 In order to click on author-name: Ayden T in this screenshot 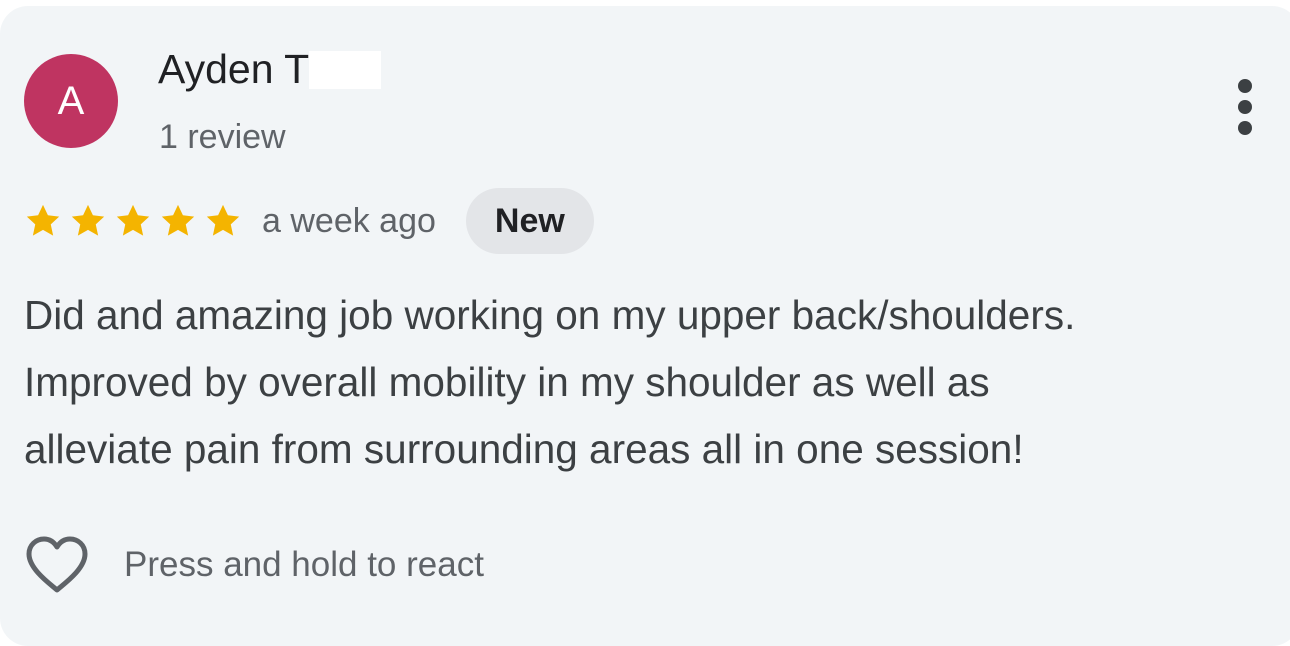, I will do `click(233, 69)`.